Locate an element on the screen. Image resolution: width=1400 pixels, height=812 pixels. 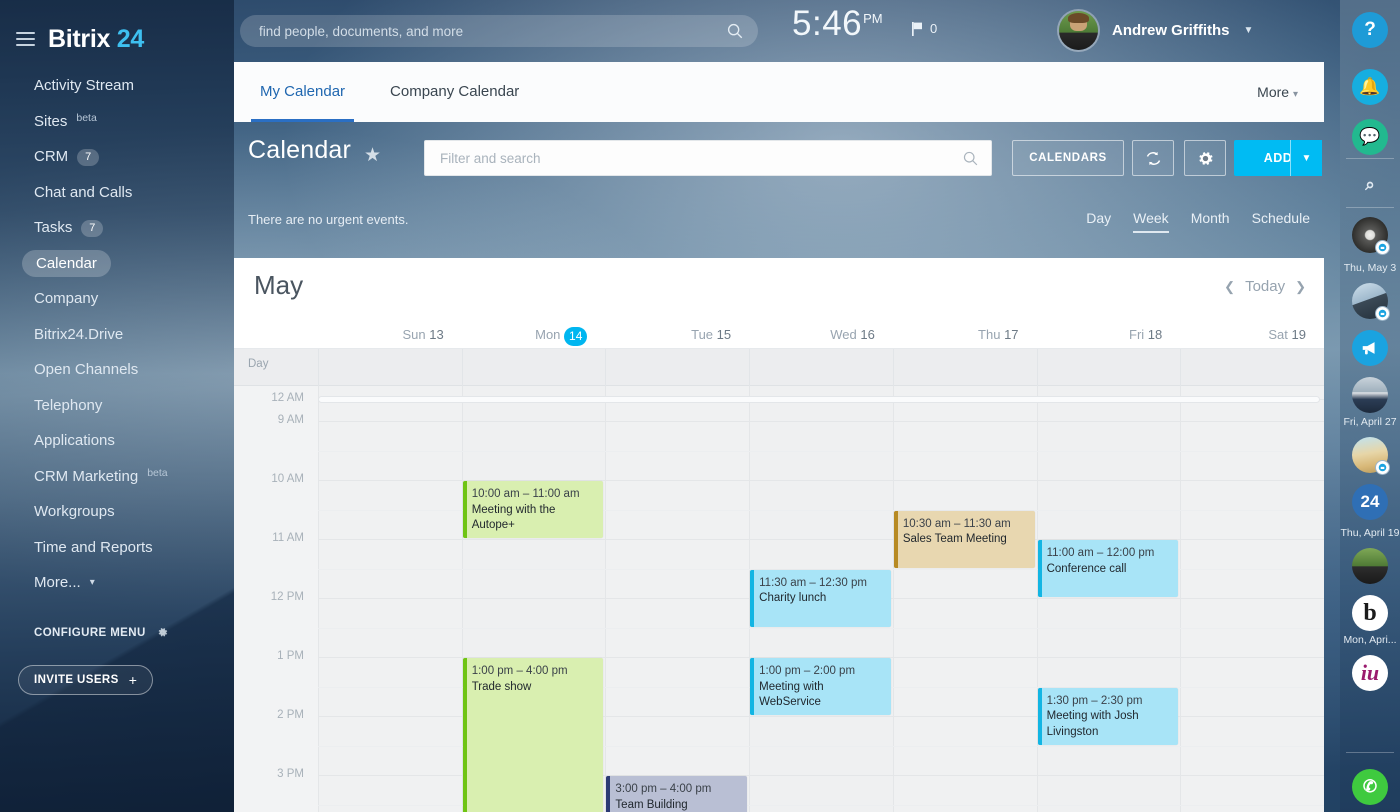
tabs-more-button: More ▾ is located at coordinates (1277, 92).